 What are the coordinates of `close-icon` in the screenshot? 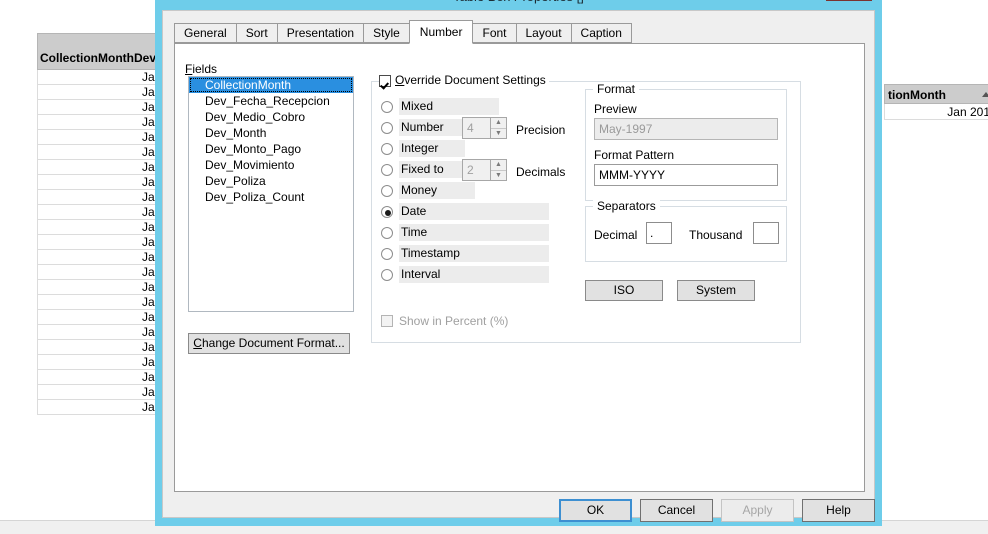 It's located at (849, 0).